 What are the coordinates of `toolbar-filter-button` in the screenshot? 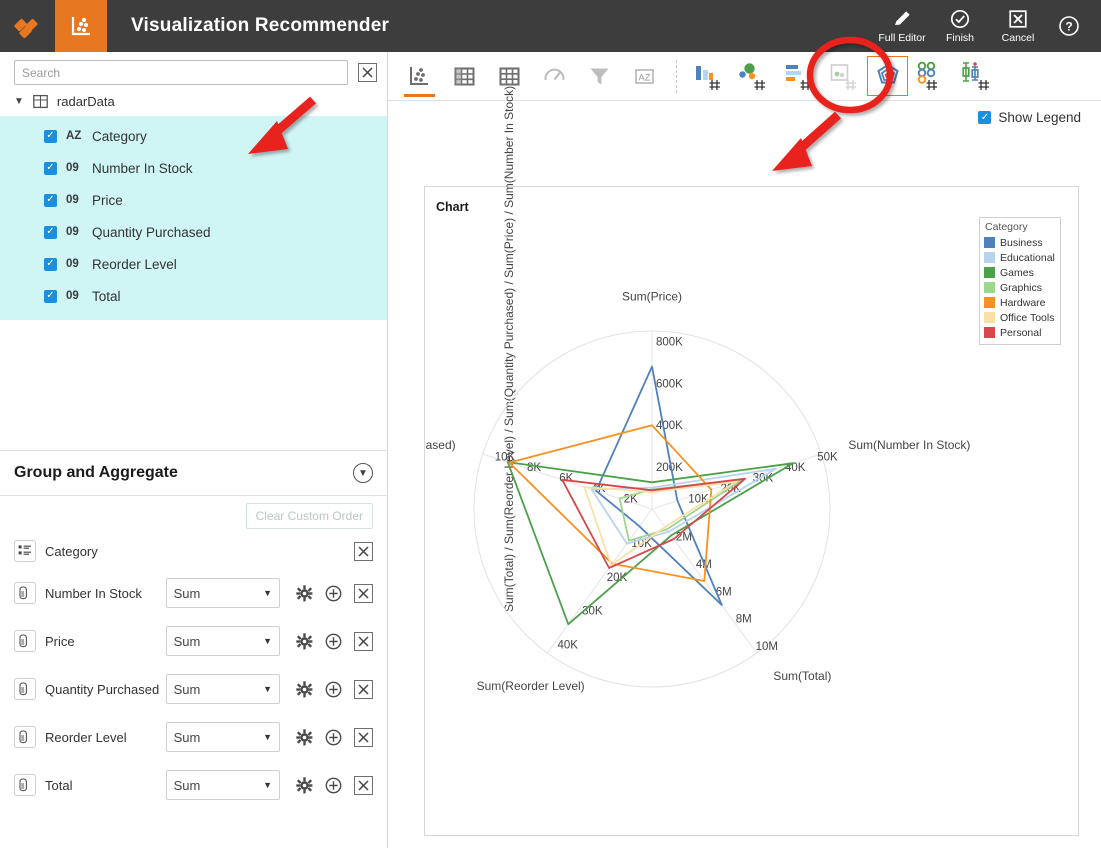 It's located at (599, 76).